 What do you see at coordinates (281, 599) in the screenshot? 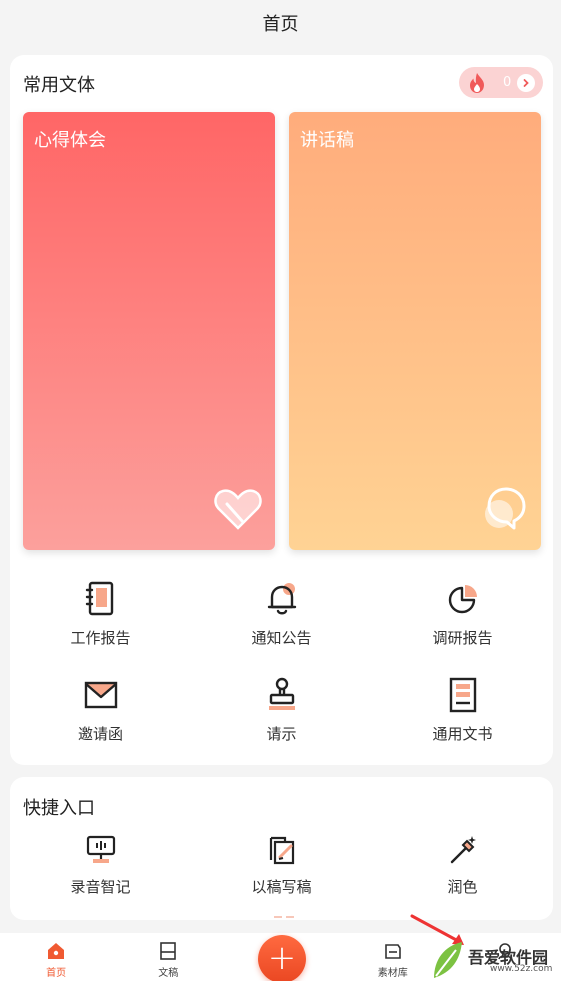
I see `bell-icon` at bounding box center [281, 599].